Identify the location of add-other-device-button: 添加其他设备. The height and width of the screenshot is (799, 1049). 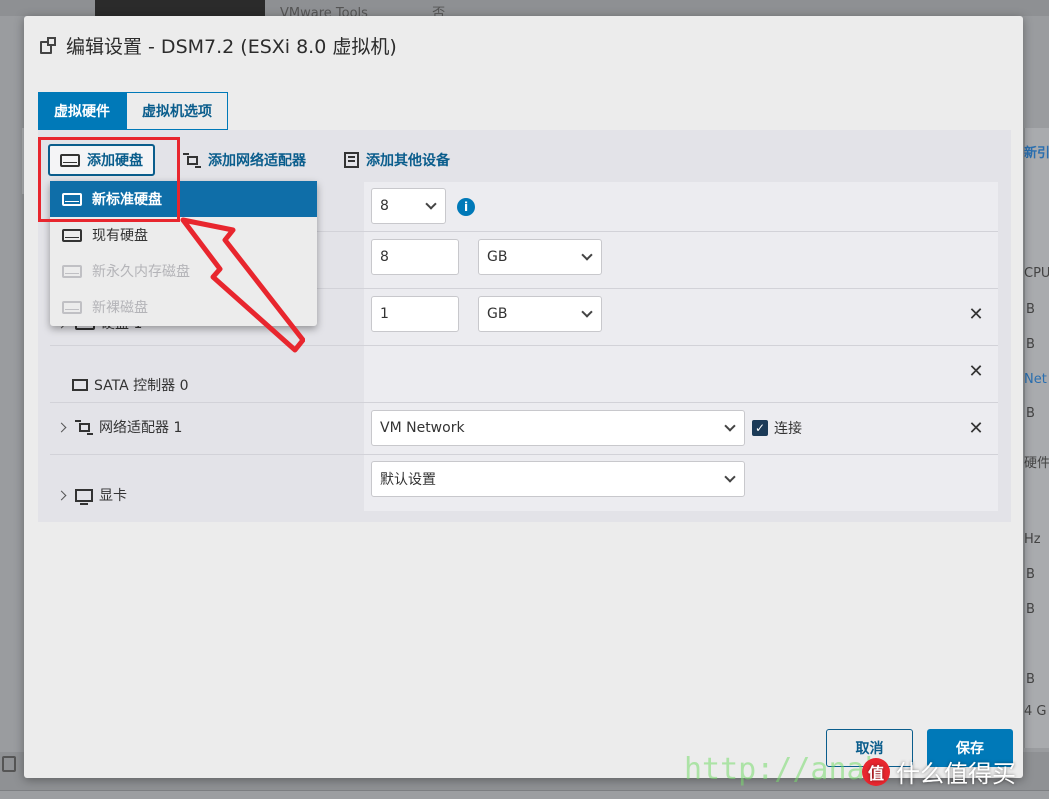
(397, 160).